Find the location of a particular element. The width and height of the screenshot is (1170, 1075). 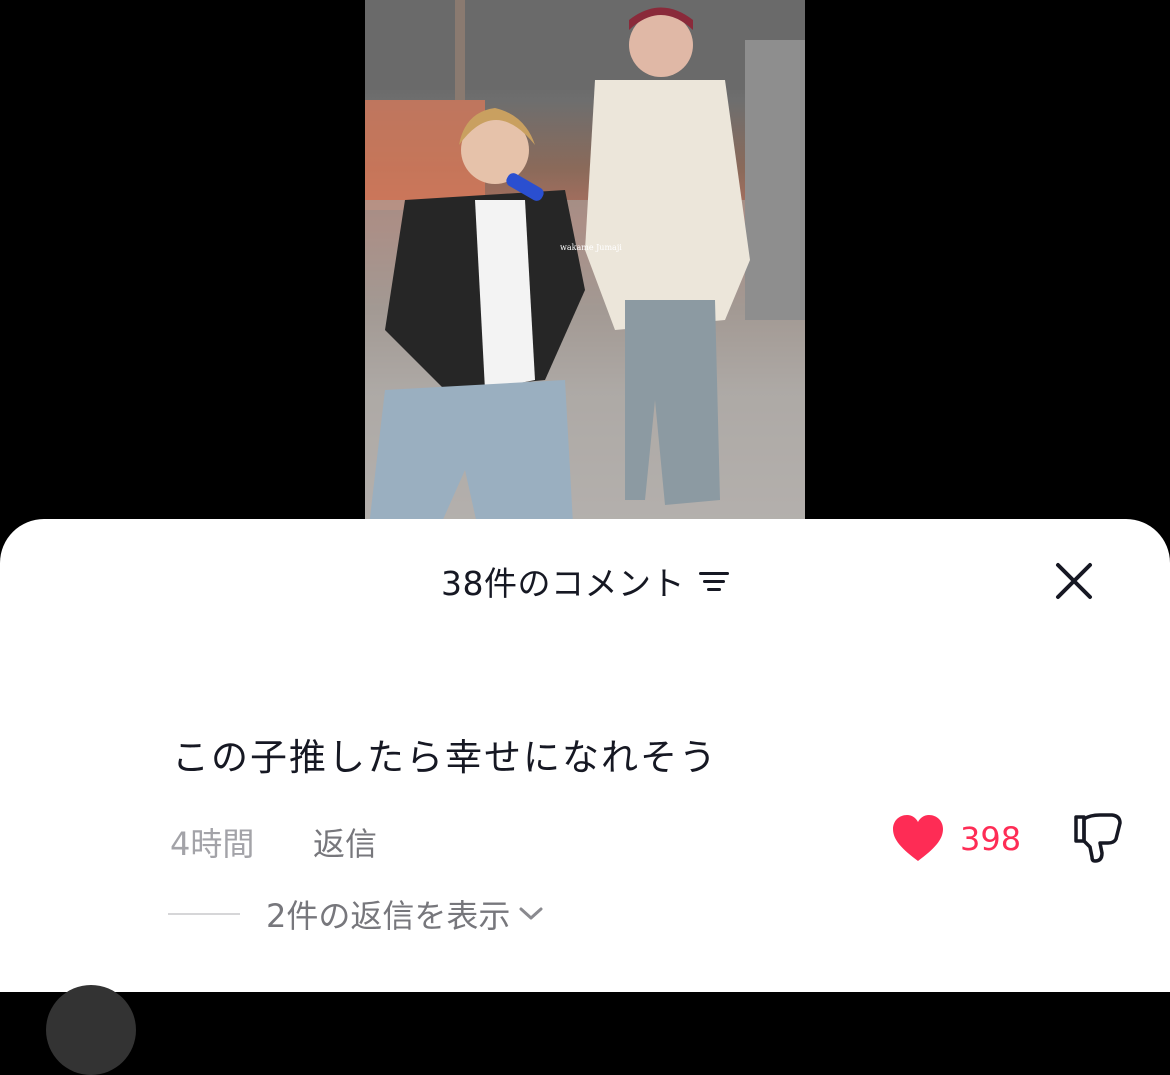

like-button: 398 is located at coordinates (956, 839).